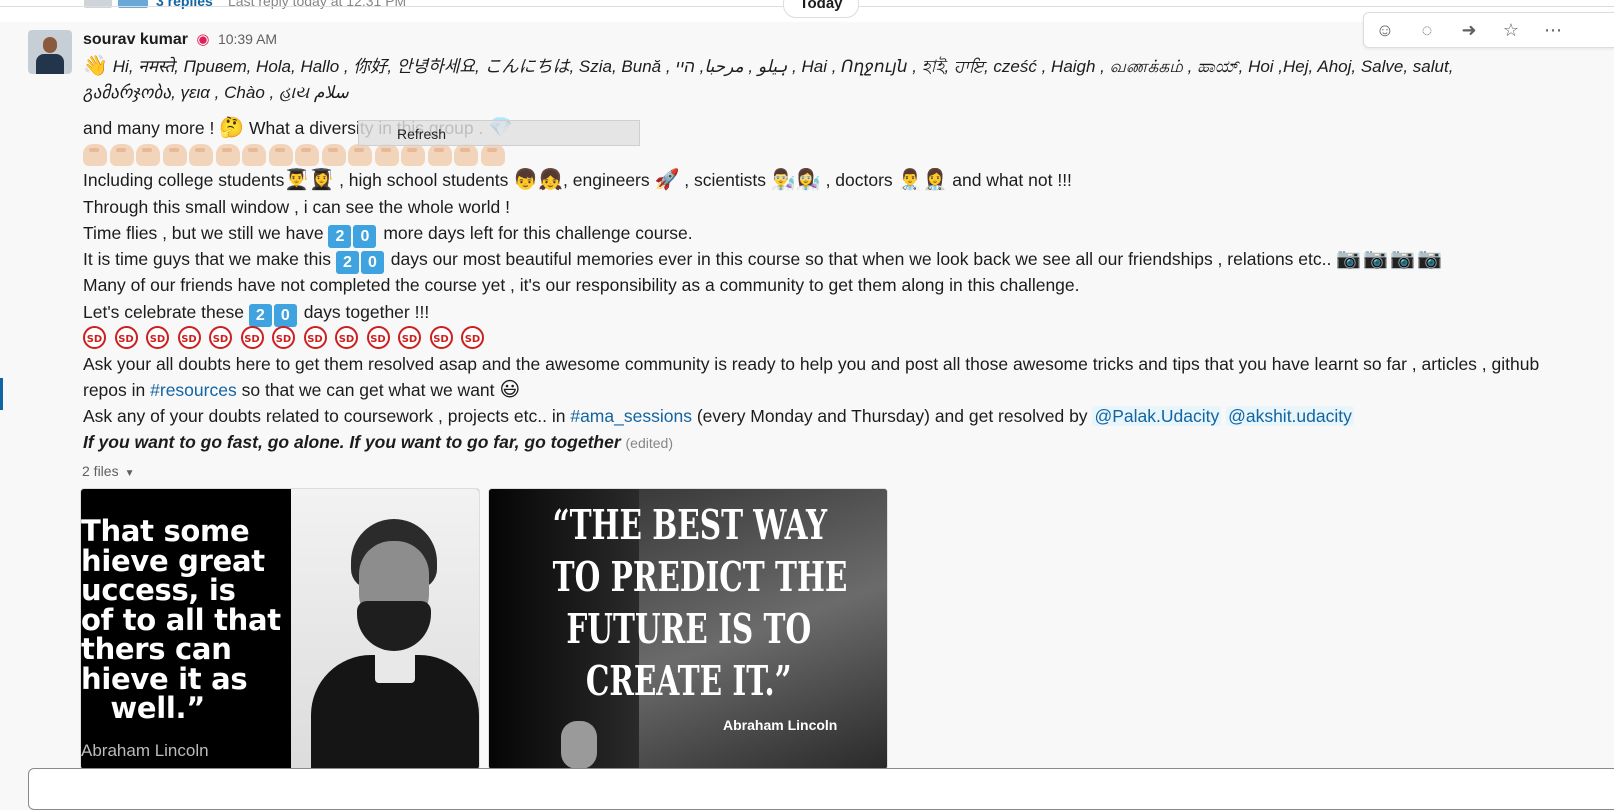  I want to click on add-reaction-icon: ☺, so click(1385, 30).